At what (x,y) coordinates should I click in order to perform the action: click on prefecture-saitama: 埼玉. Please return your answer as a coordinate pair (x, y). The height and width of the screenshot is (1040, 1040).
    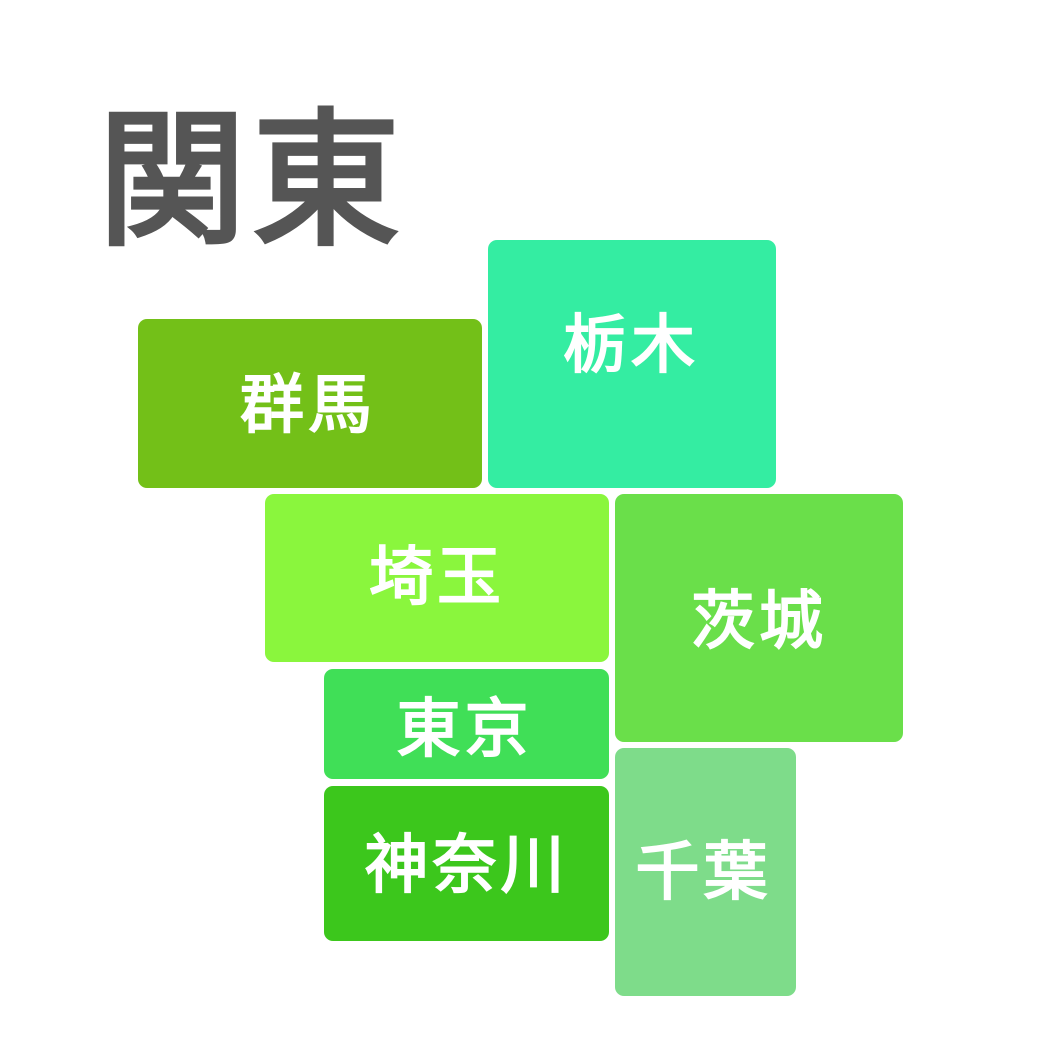
    Looking at the image, I should click on (437, 578).